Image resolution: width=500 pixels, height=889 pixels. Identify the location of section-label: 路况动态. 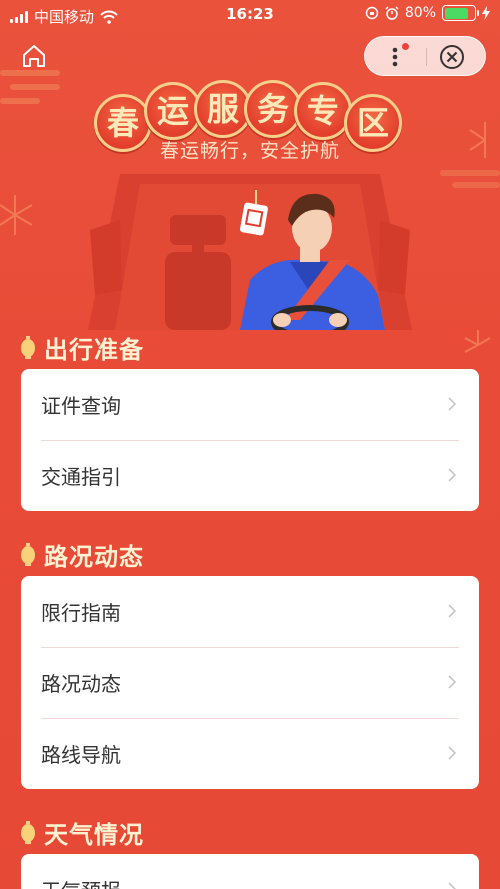
(94, 557).